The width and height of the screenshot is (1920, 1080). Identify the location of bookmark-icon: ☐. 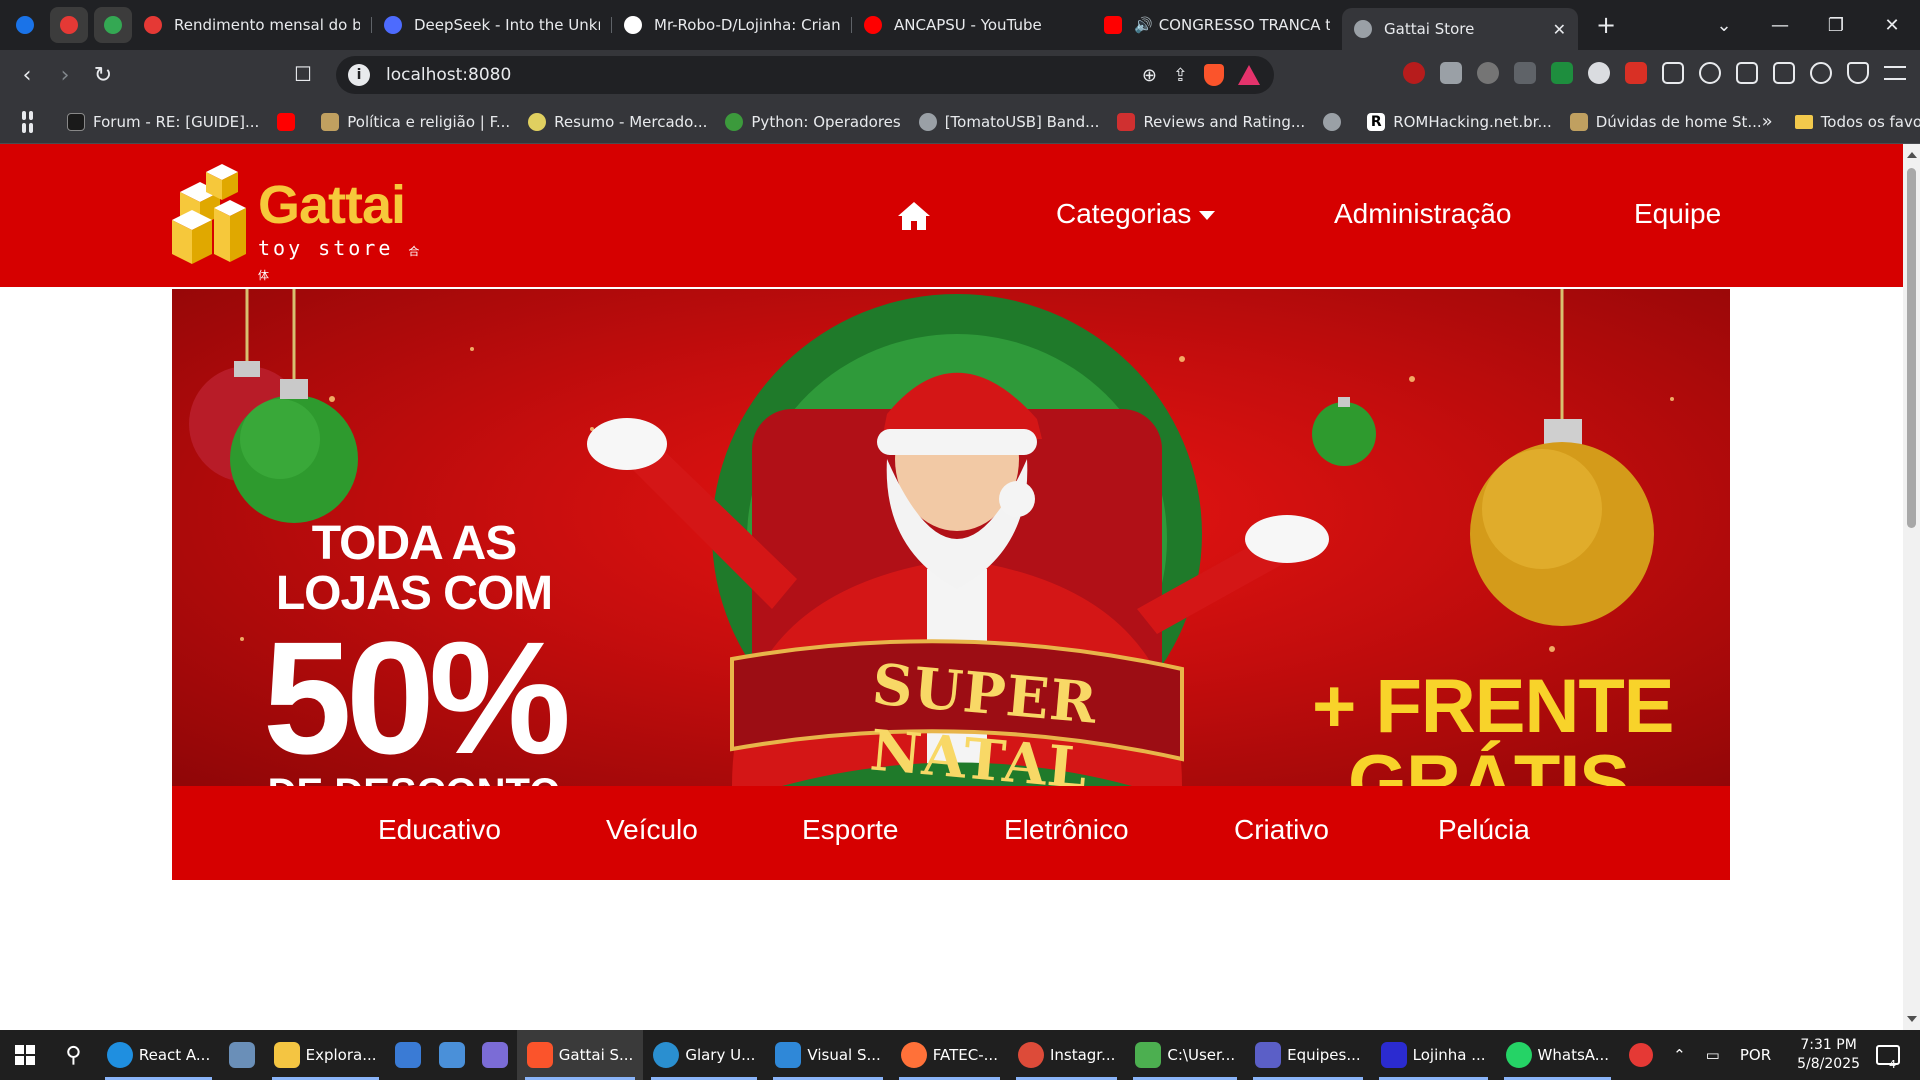
(303, 74).